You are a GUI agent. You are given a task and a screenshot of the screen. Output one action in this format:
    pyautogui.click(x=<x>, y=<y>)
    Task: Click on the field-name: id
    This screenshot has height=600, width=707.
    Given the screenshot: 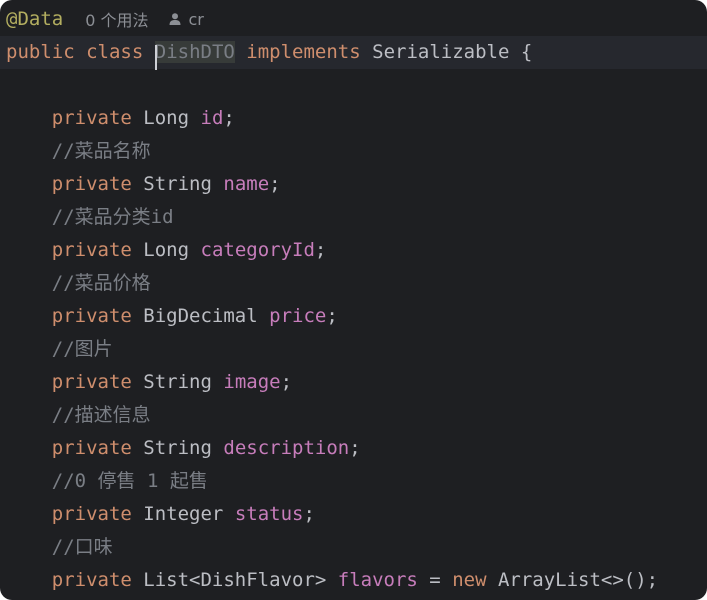 What is the action you would take?
    pyautogui.click(x=212, y=118)
    